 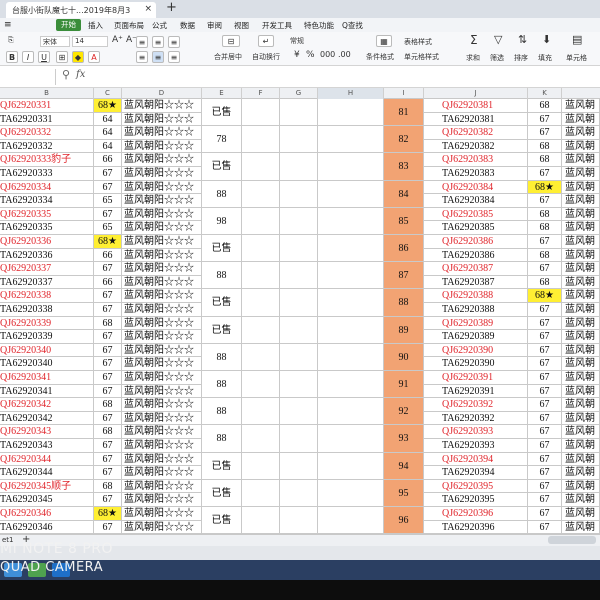 I want to click on cell-score: 66, so click(x=108, y=282).